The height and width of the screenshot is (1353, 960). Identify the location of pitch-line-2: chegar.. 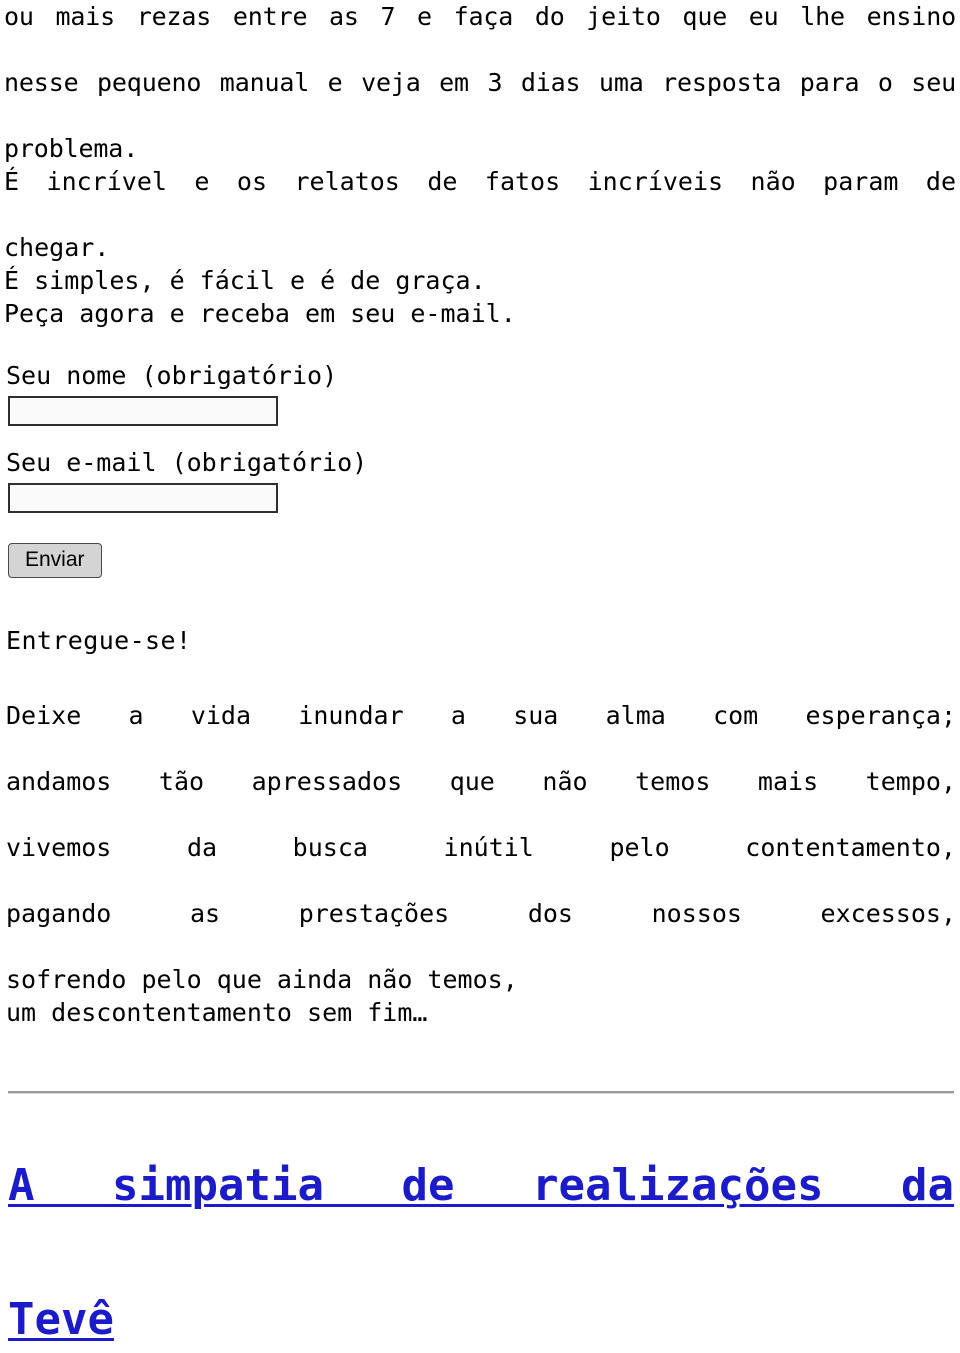
(57, 247).